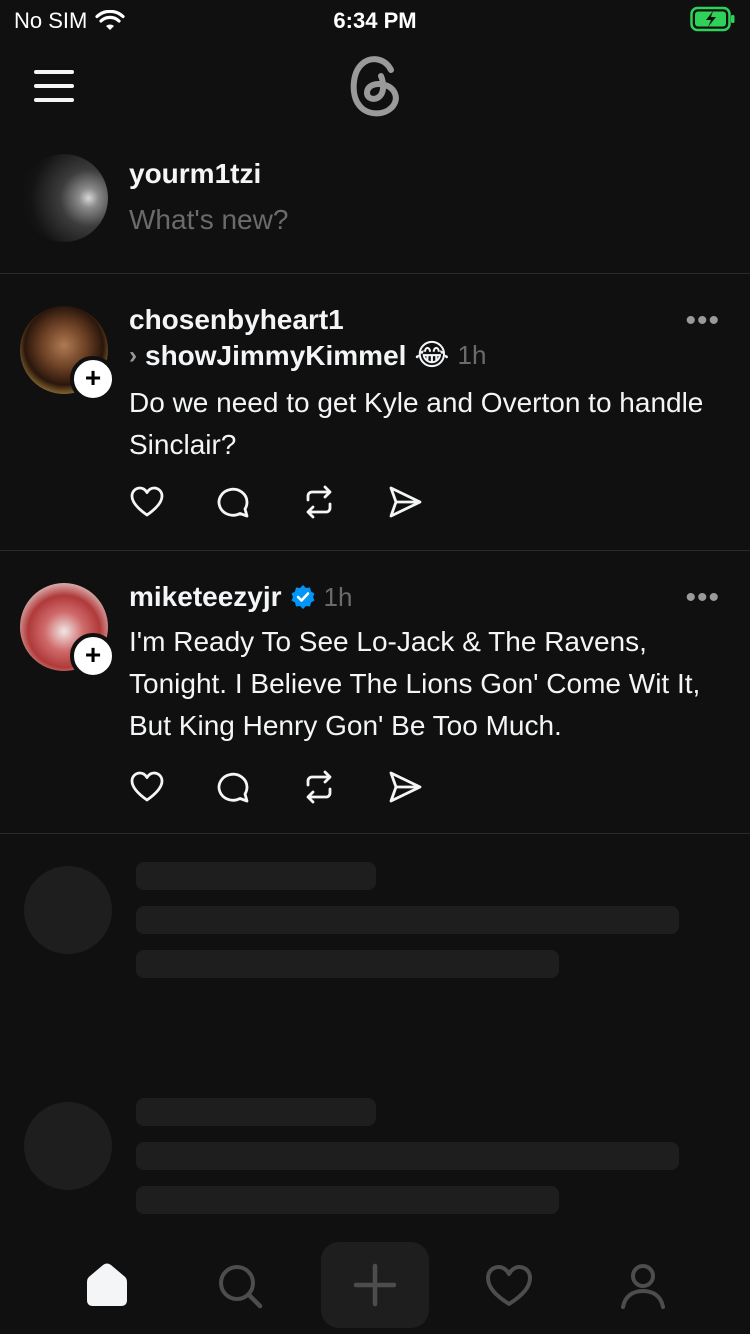 This screenshot has height=1334, width=750. What do you see at coordinates (240, 1286) in the screenshot?
I see `search-icon` at bounding box center [240, 1286].